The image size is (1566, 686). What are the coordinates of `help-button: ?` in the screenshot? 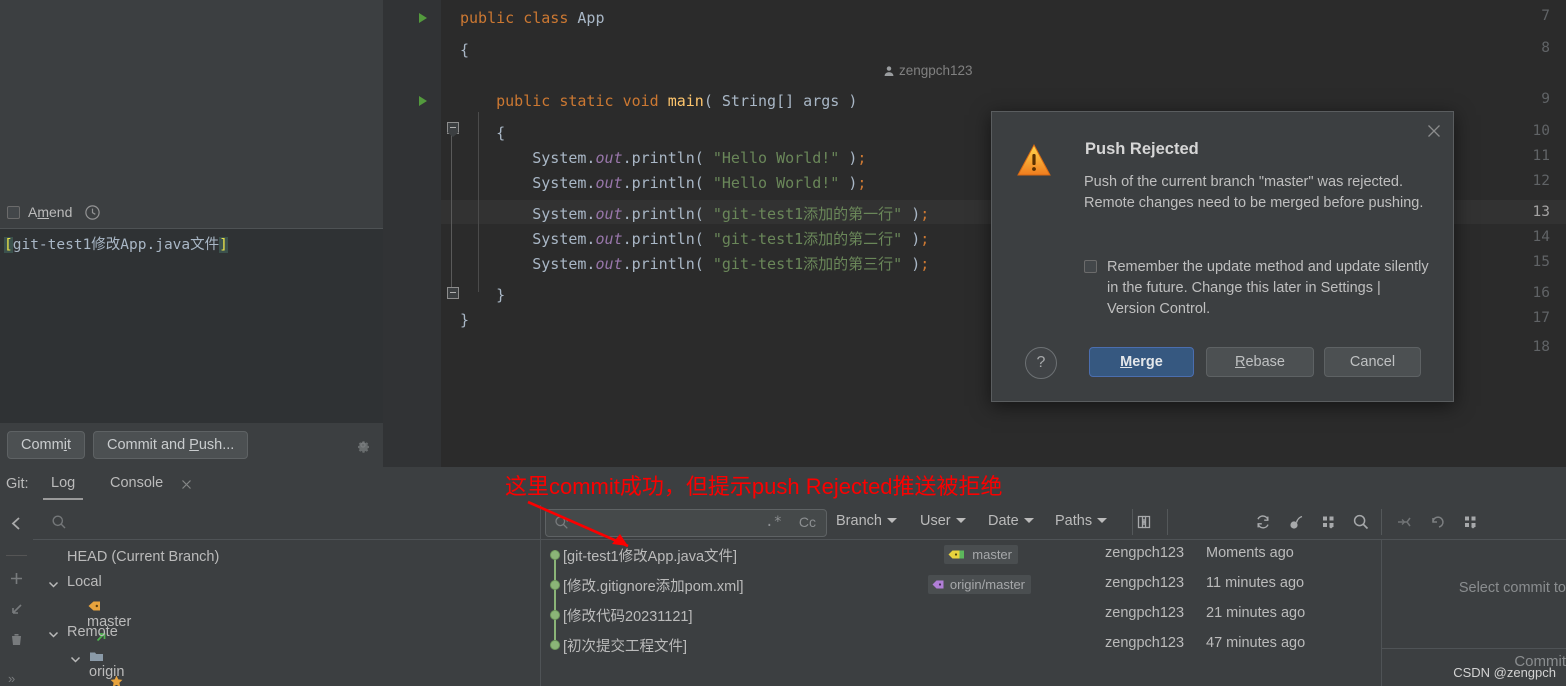 It's located at (1041, 363).